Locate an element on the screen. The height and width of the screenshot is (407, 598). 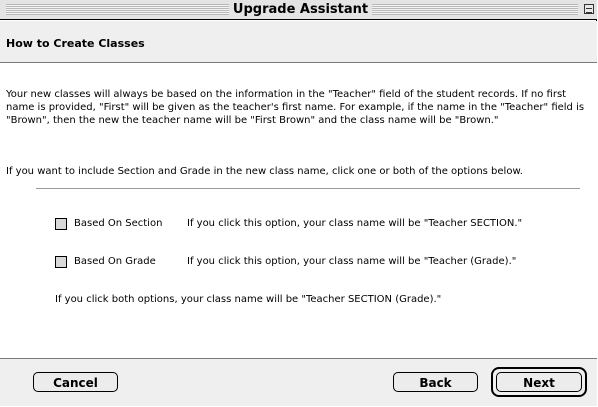
button-bar: Cancel Back Next is located at coordinates (298, 382).